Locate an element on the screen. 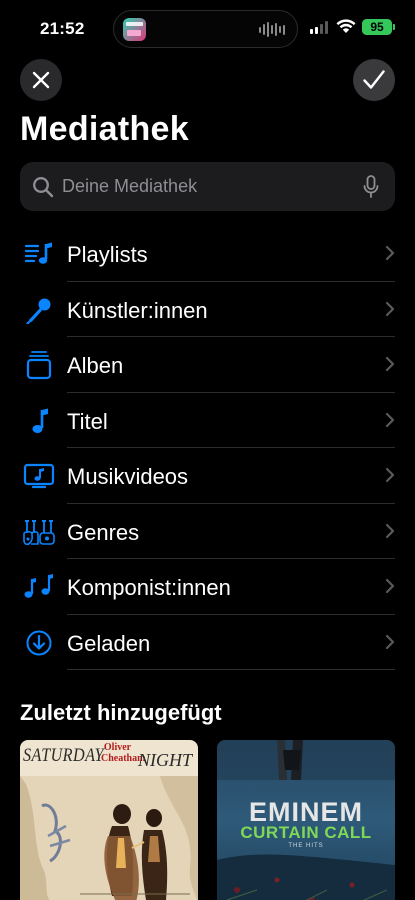 This screenshot has width=415, height=900. album-card: SATURDAY Oliver Cheatham NIGHT is located at coordinates (109, 820).